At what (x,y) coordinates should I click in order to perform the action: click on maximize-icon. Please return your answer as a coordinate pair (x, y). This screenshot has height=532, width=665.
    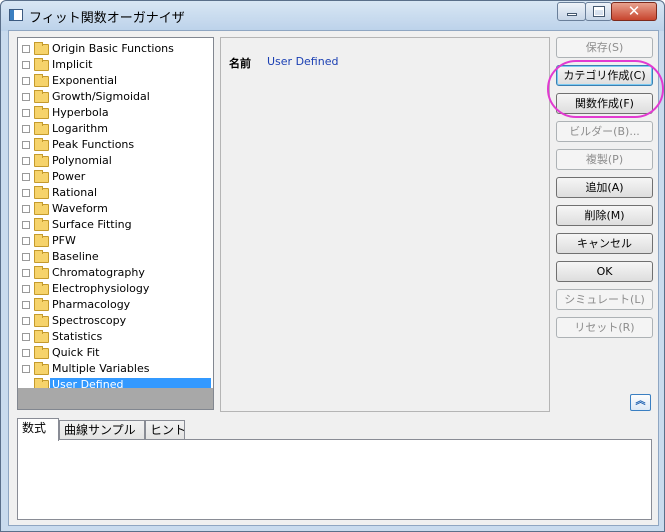
    Looking at the image, I should click on (599, 11).